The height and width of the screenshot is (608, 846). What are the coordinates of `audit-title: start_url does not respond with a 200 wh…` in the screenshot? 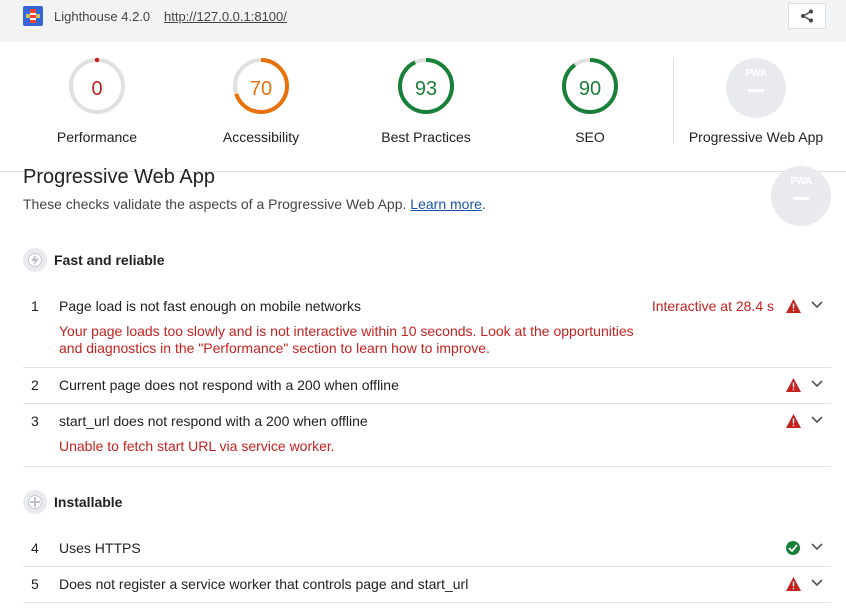 It's located at (213, 421).